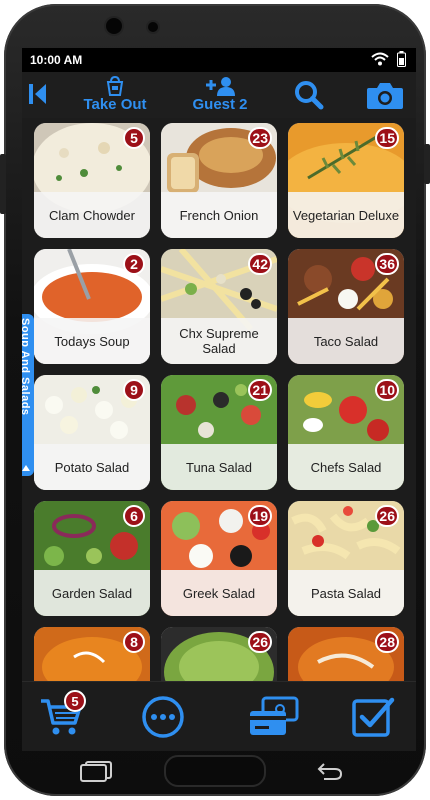 This screenshot has height=800, width=430. I want to click on volume-button, so click(3, 184).